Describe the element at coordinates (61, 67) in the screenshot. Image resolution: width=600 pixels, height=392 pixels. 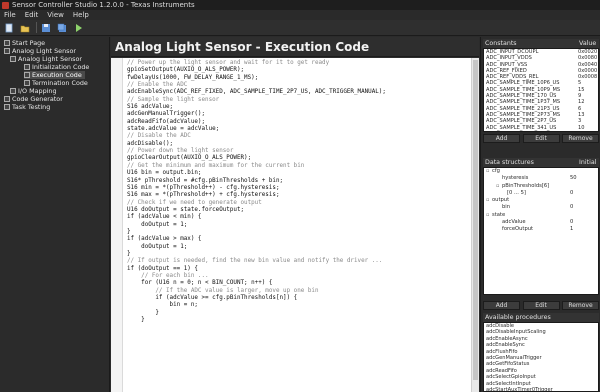
I see `tree-label: Initialization Code` at that location.